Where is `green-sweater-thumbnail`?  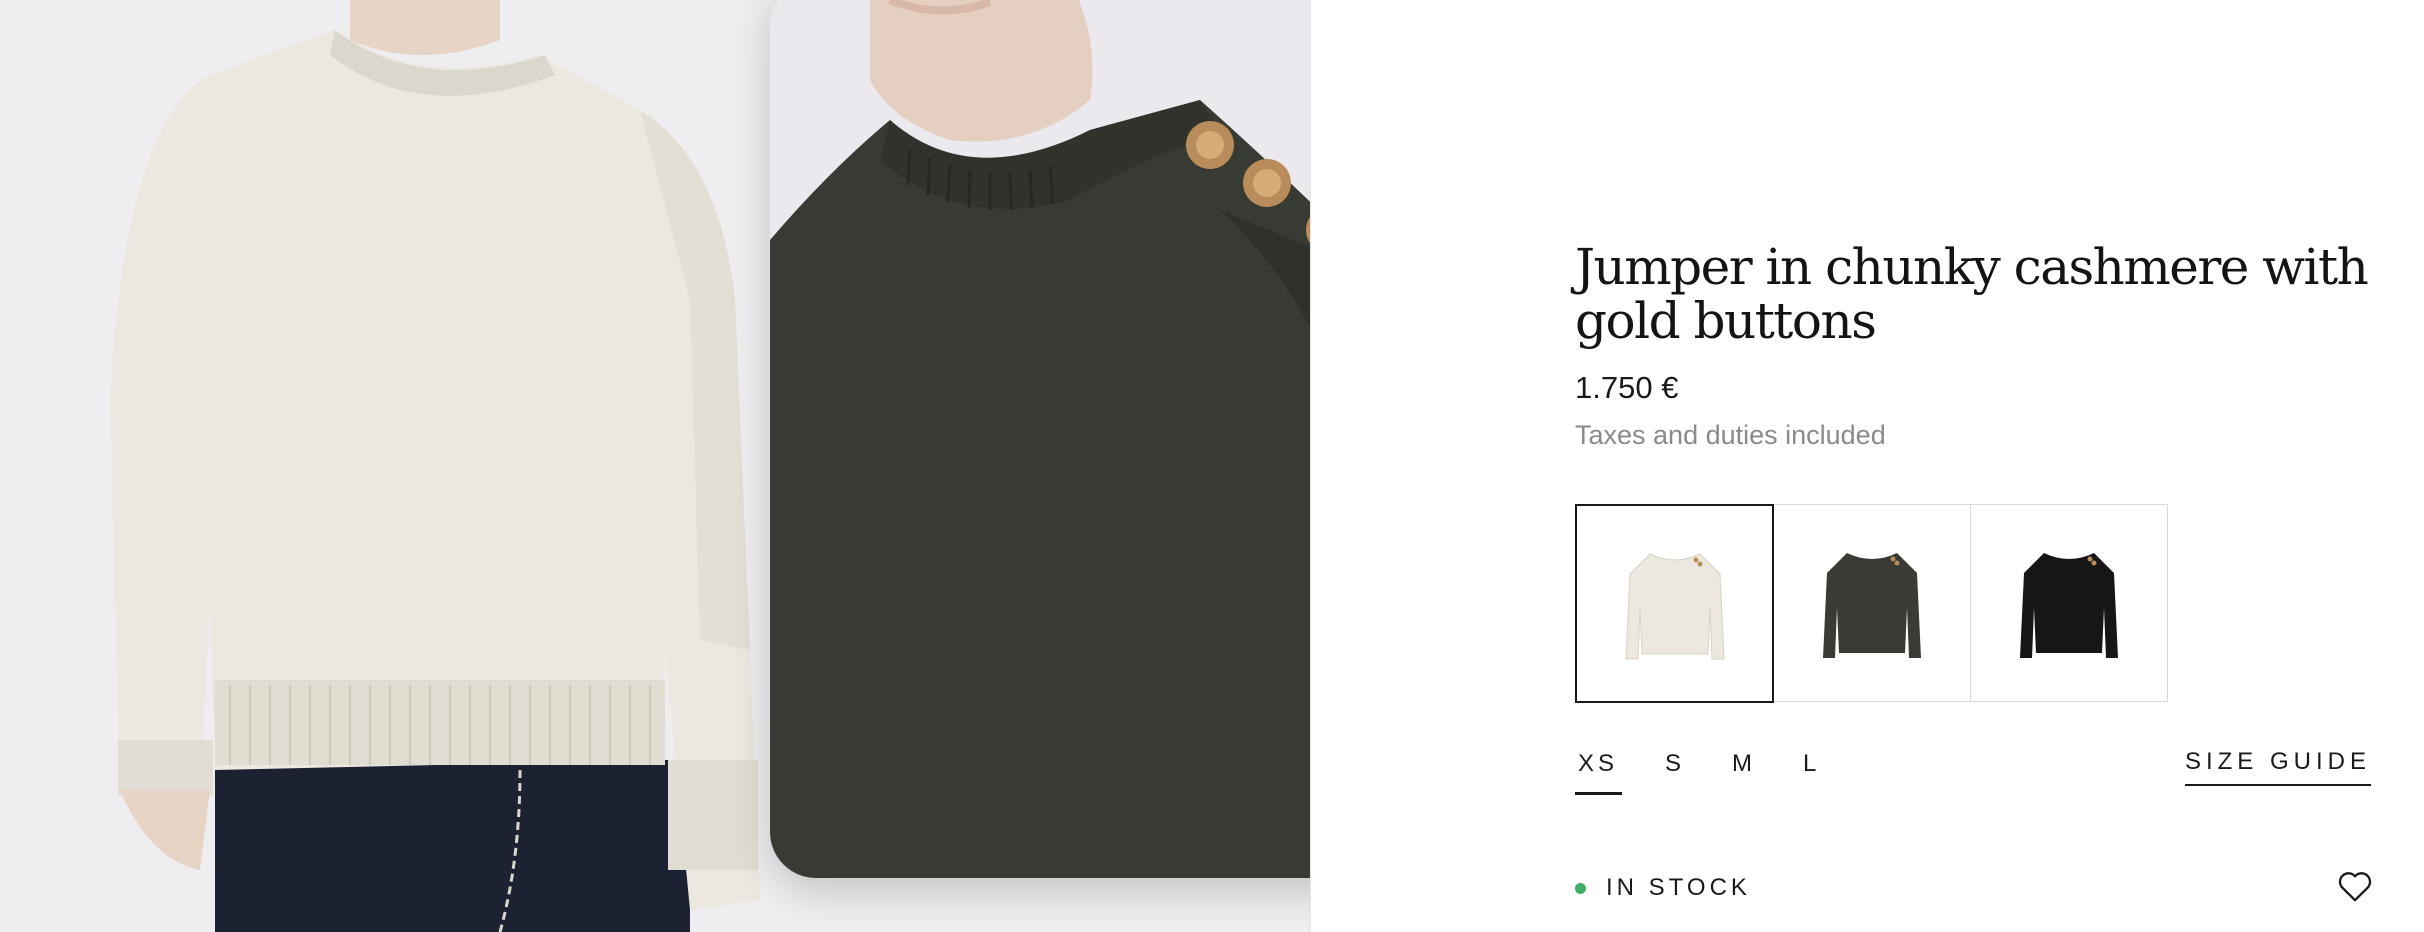
green-sweater-thumbnail is located at coordinates (1872, 605).